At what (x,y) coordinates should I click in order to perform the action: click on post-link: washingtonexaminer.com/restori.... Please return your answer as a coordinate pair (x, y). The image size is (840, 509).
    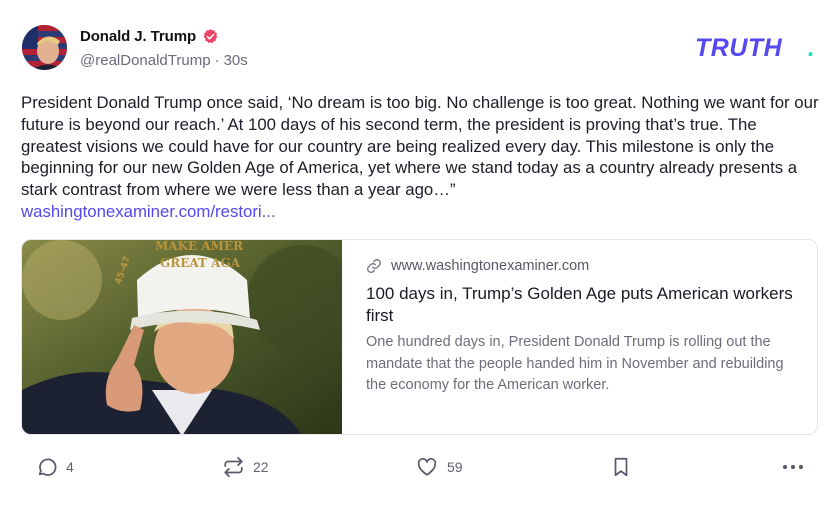
    Looking at the image, I should click on (421, 212).